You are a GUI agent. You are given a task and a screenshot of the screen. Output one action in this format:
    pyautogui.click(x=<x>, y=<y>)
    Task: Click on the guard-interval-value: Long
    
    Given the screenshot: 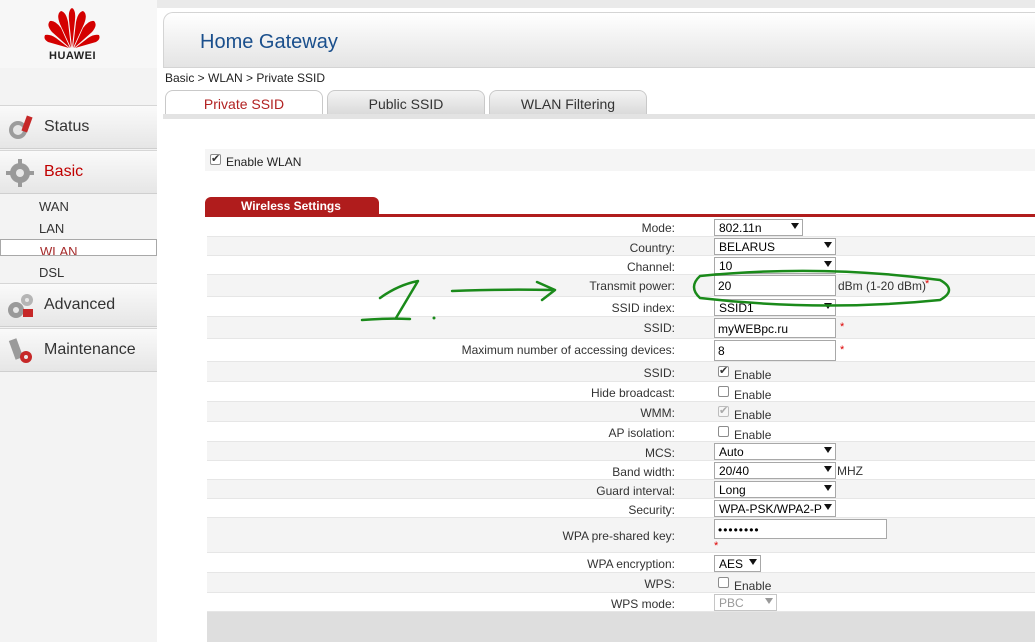 What is the action you would take?
    pyautogui.click(x=732, y=490)
    